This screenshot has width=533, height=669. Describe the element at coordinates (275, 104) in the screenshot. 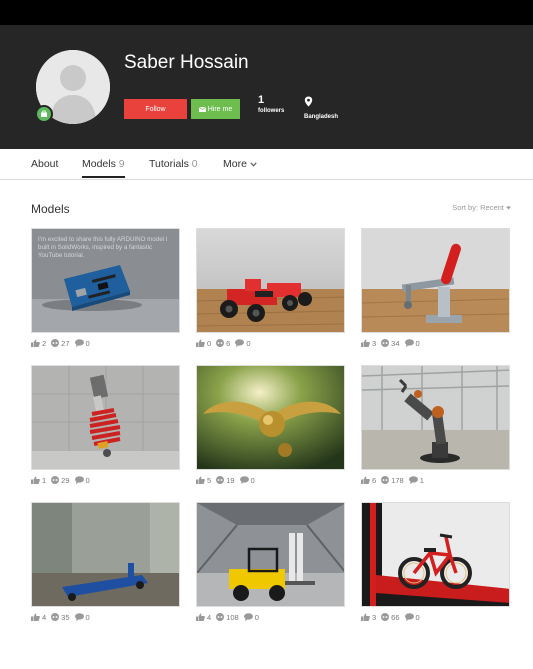

I see `followers-stat: 1 followers` at that location.